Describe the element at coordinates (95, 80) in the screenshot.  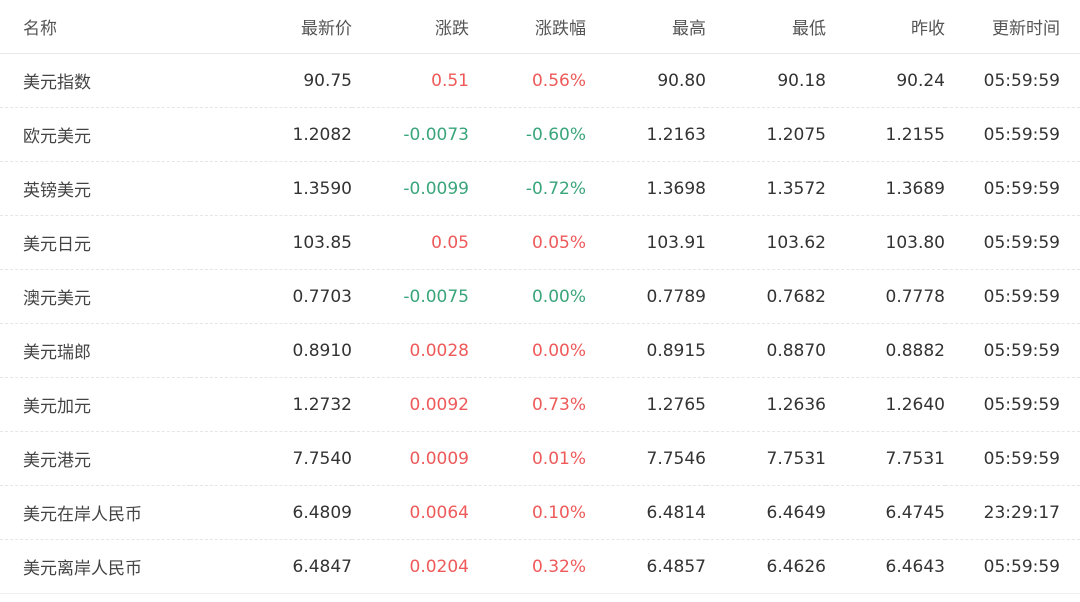
I see `cell-name: 美元指数` at that location.